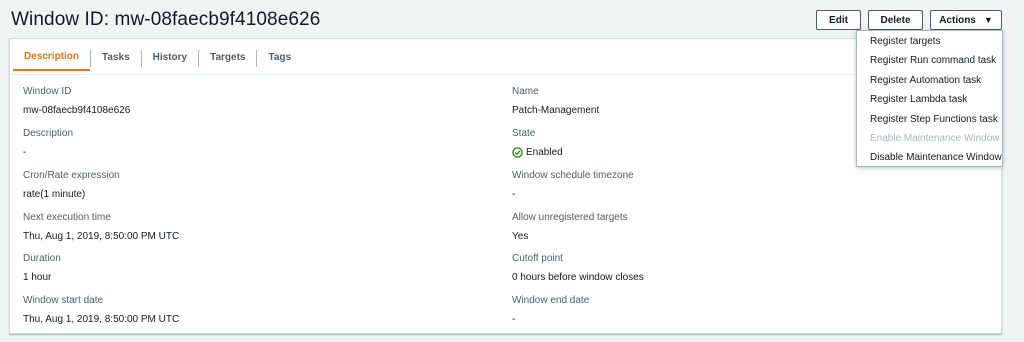 The image size is (1024, 342). Describe the element at coordinates (838, 20) in the screenshot. I see `edit-button: Edit` at that location.